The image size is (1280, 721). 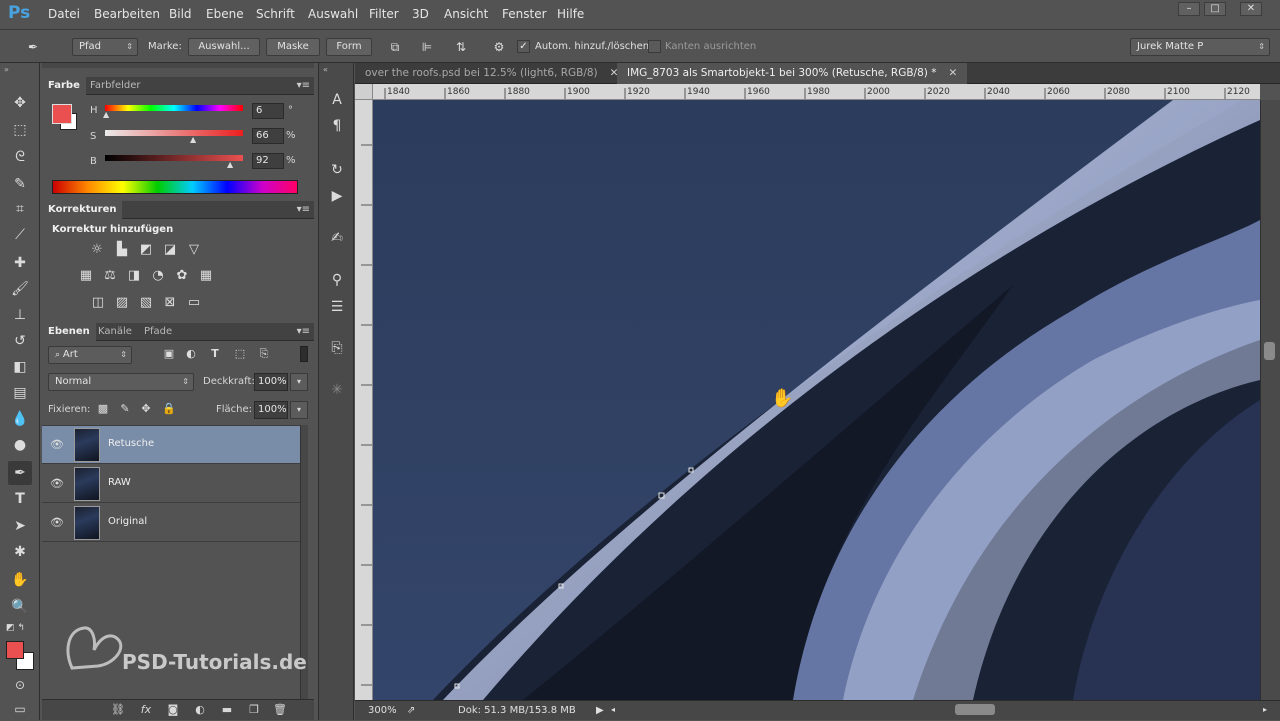 I want to click on filter-toggle, so click(x=304, y=354).